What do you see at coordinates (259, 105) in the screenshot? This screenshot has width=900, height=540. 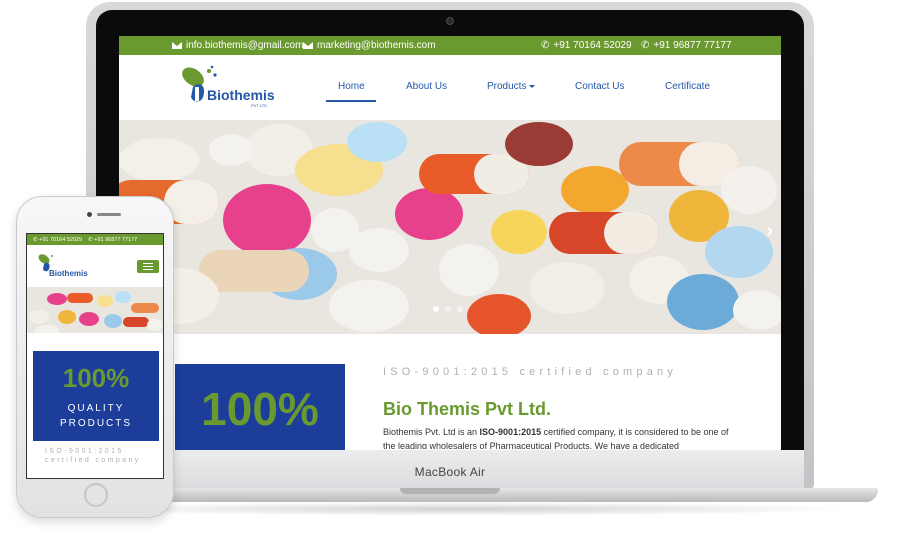 I see `logo-suffix: PVT LTD` at bounding box center [259, 105].